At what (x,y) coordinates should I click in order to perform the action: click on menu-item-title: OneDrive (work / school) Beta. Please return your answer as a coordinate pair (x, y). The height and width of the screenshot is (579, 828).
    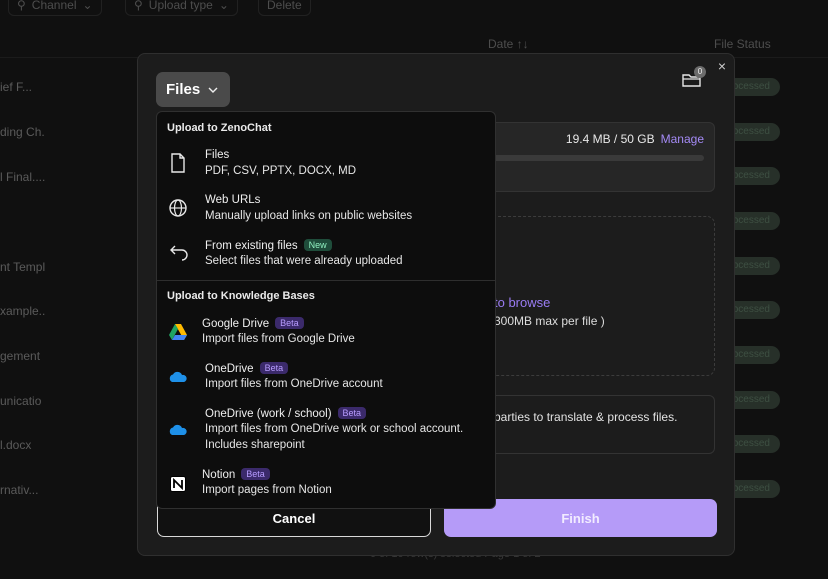
    Looking at the image, I should click on (286, 413).